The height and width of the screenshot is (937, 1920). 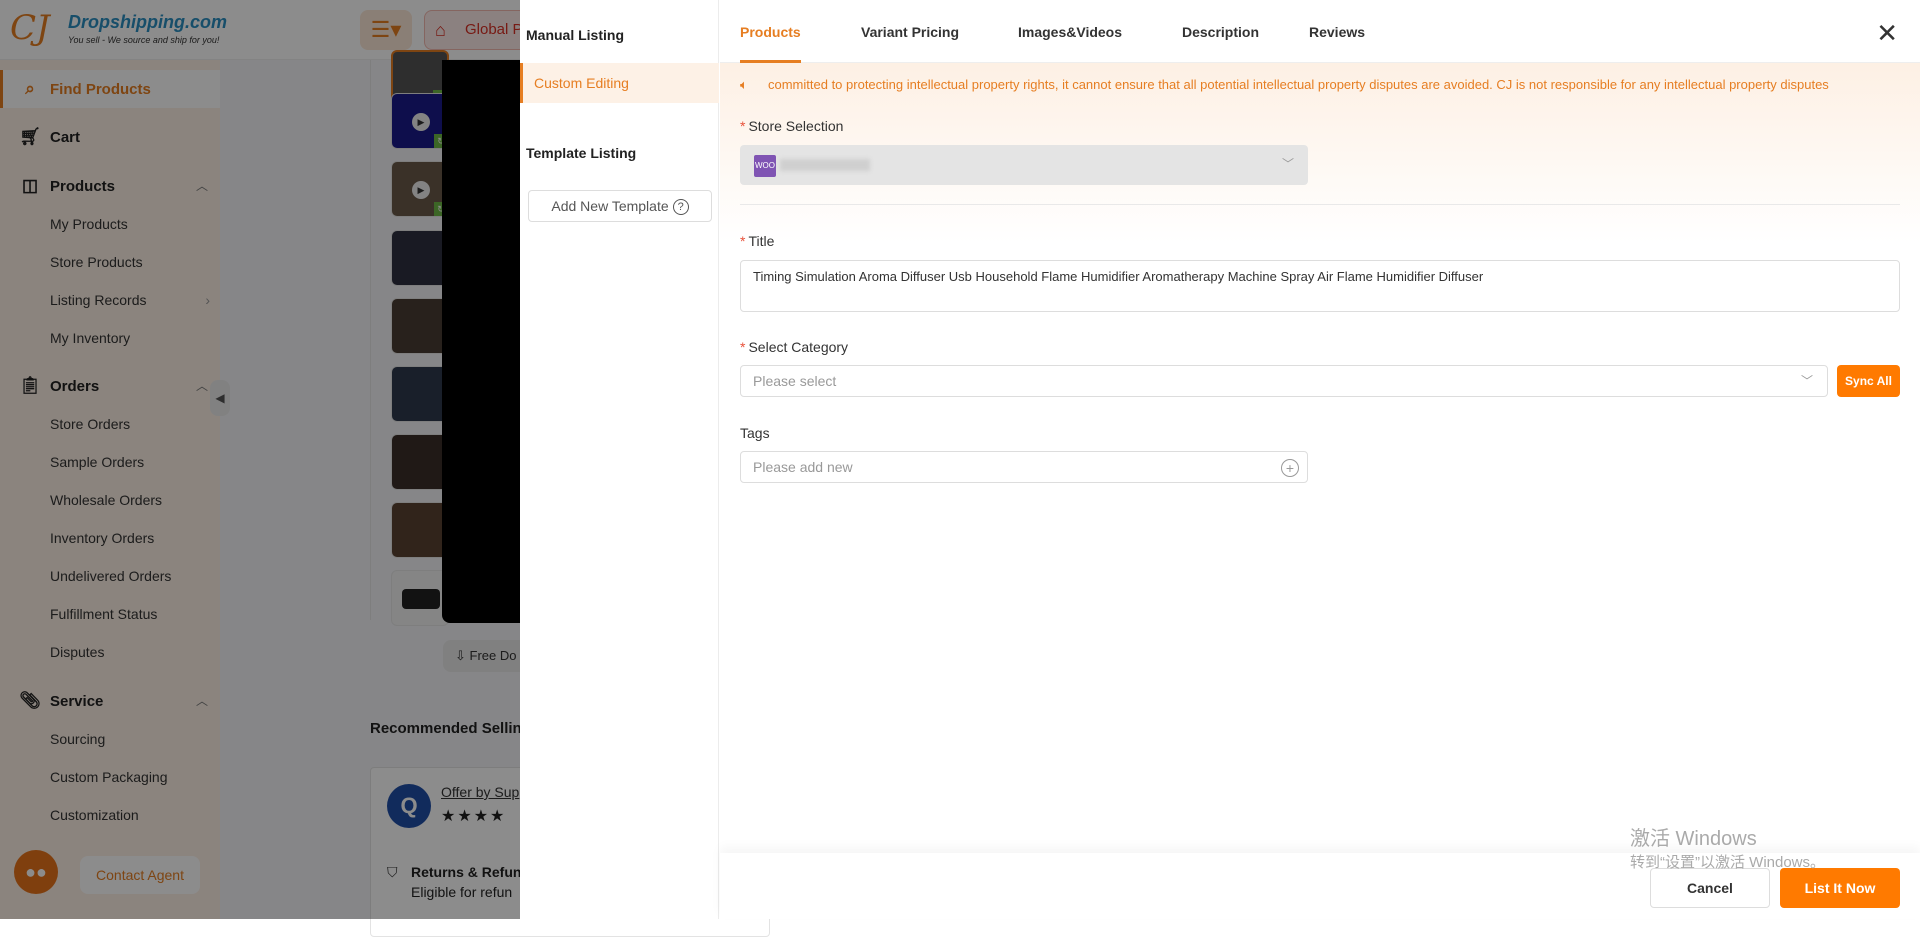 I want to click on windows-activation-watermark: 激活 Windows 转到“设置”以激活 Windows。, so click(x=1727, y=847).